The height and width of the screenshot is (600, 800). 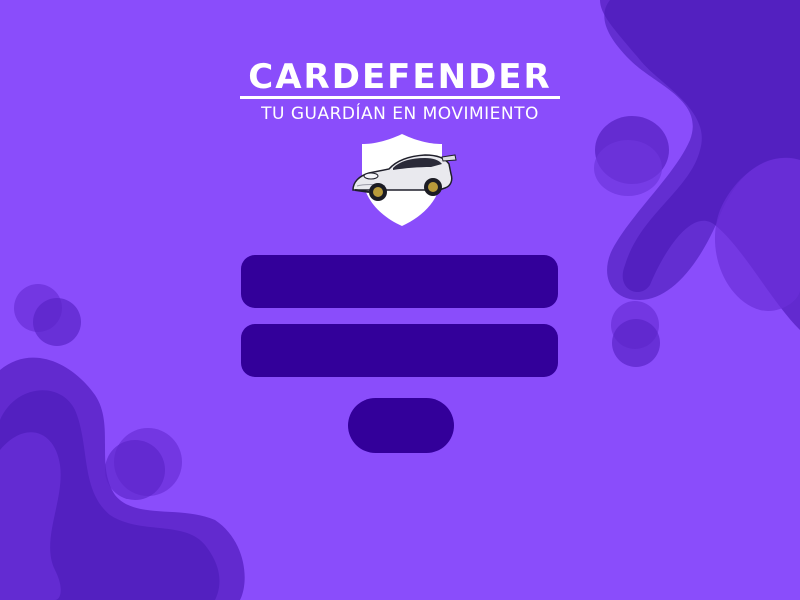 I want to click on blob-bottom-left, so click(x=122, y=478).